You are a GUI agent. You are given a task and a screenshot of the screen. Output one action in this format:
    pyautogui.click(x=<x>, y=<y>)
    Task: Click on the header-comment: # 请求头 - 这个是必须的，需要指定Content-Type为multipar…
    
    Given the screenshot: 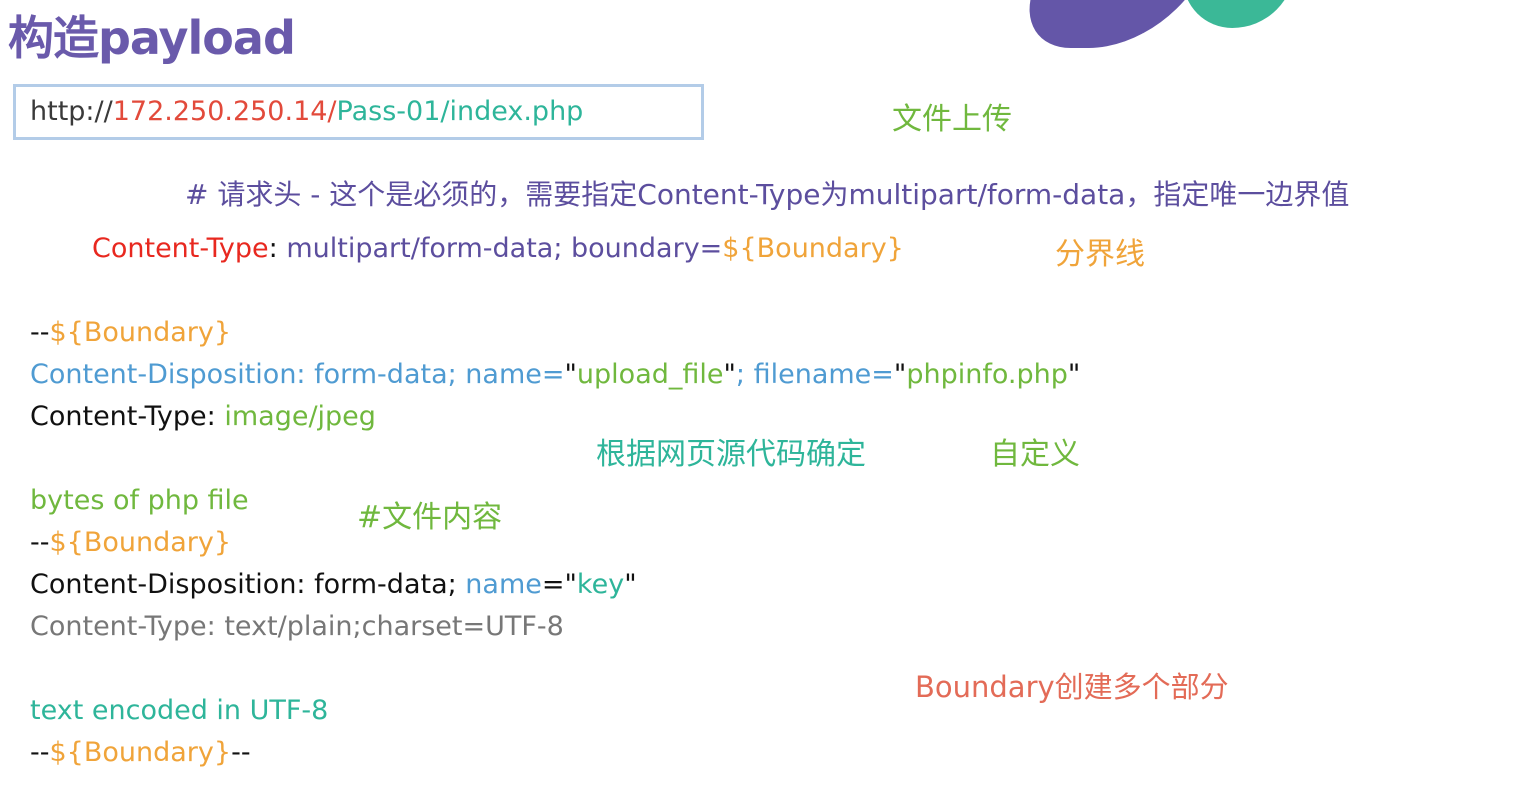 What is the action you would take?
    pyautogui.click(x=767, y=194)
    